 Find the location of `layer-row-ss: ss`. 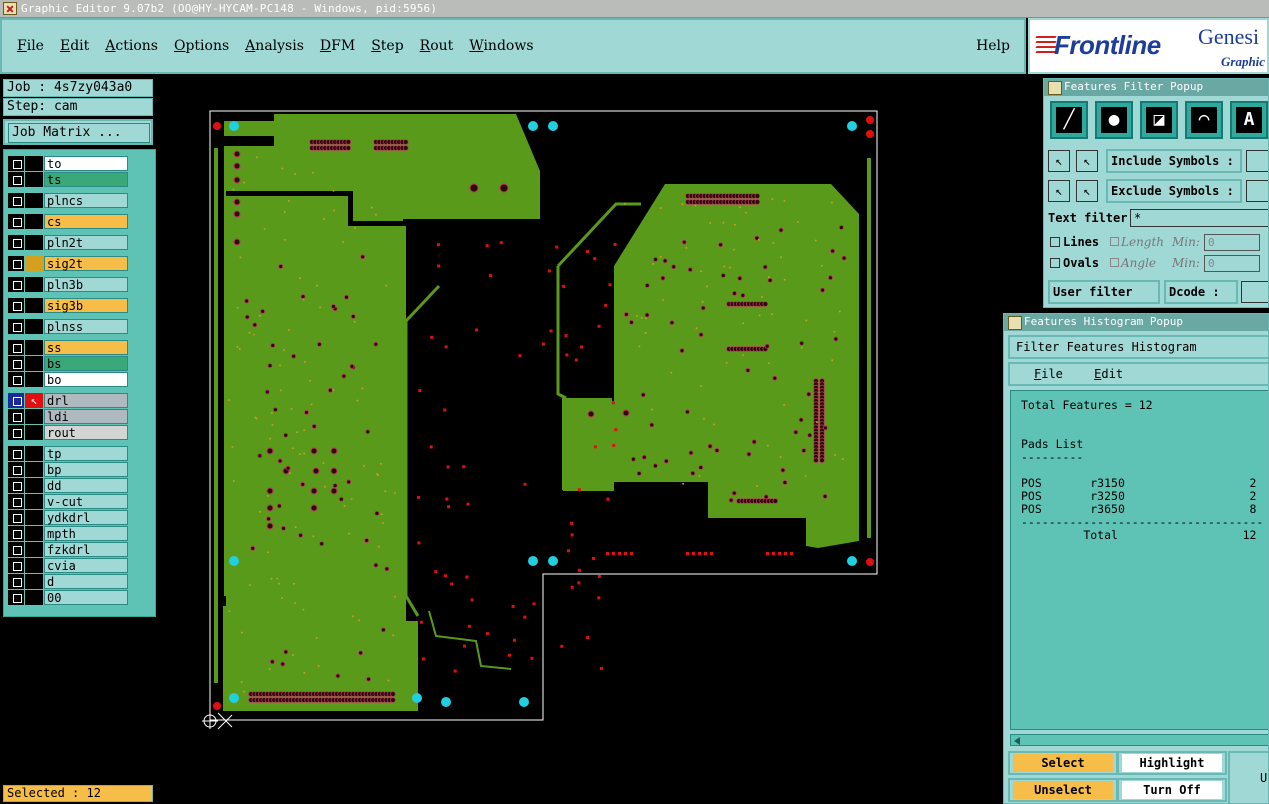

layer-row-ss: ss is located at coordinates (67, 347).